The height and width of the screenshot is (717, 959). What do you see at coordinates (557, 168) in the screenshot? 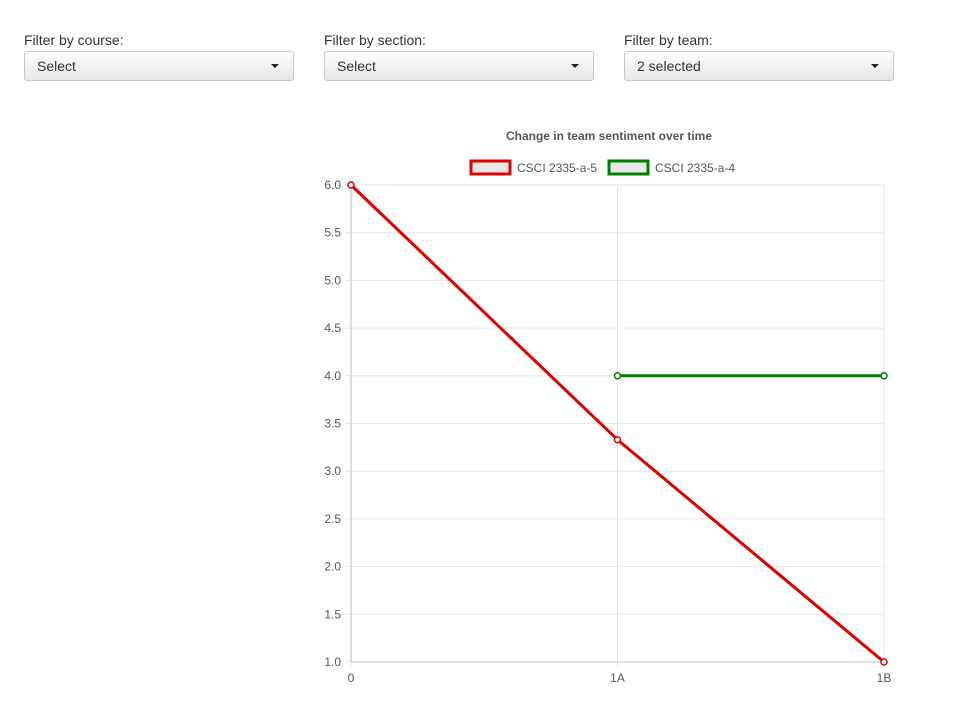
I see `legend-label-0: CSCI 2335-a-5` at bounding box center [557, 168].